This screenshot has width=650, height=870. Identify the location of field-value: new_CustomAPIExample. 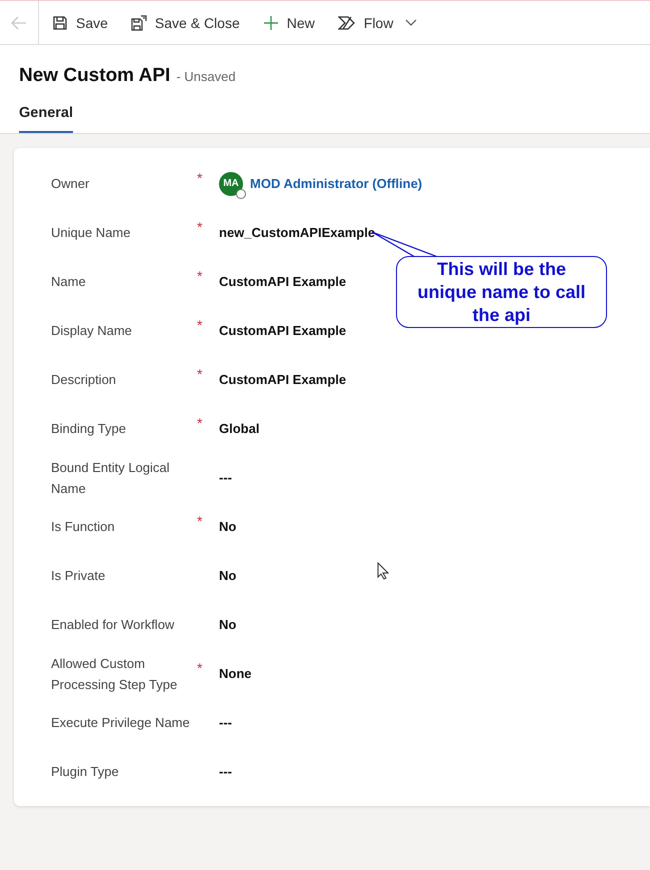
(297, 232).